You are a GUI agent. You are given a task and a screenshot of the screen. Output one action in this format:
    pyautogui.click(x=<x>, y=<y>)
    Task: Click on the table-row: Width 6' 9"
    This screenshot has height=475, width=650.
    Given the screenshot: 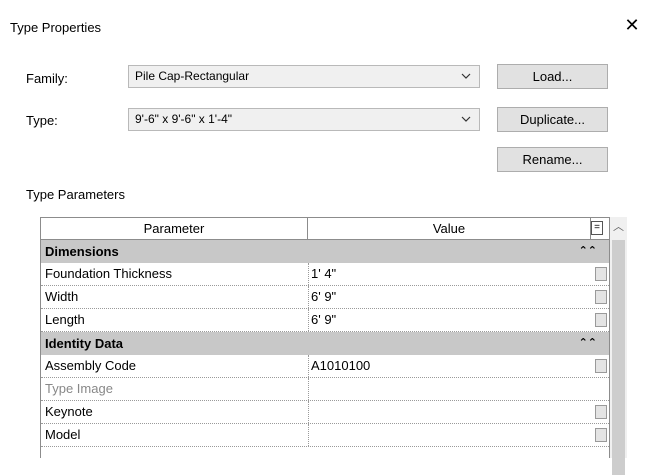 What is the action you would take?
    pyautogui.click(x=325, y=297)
    